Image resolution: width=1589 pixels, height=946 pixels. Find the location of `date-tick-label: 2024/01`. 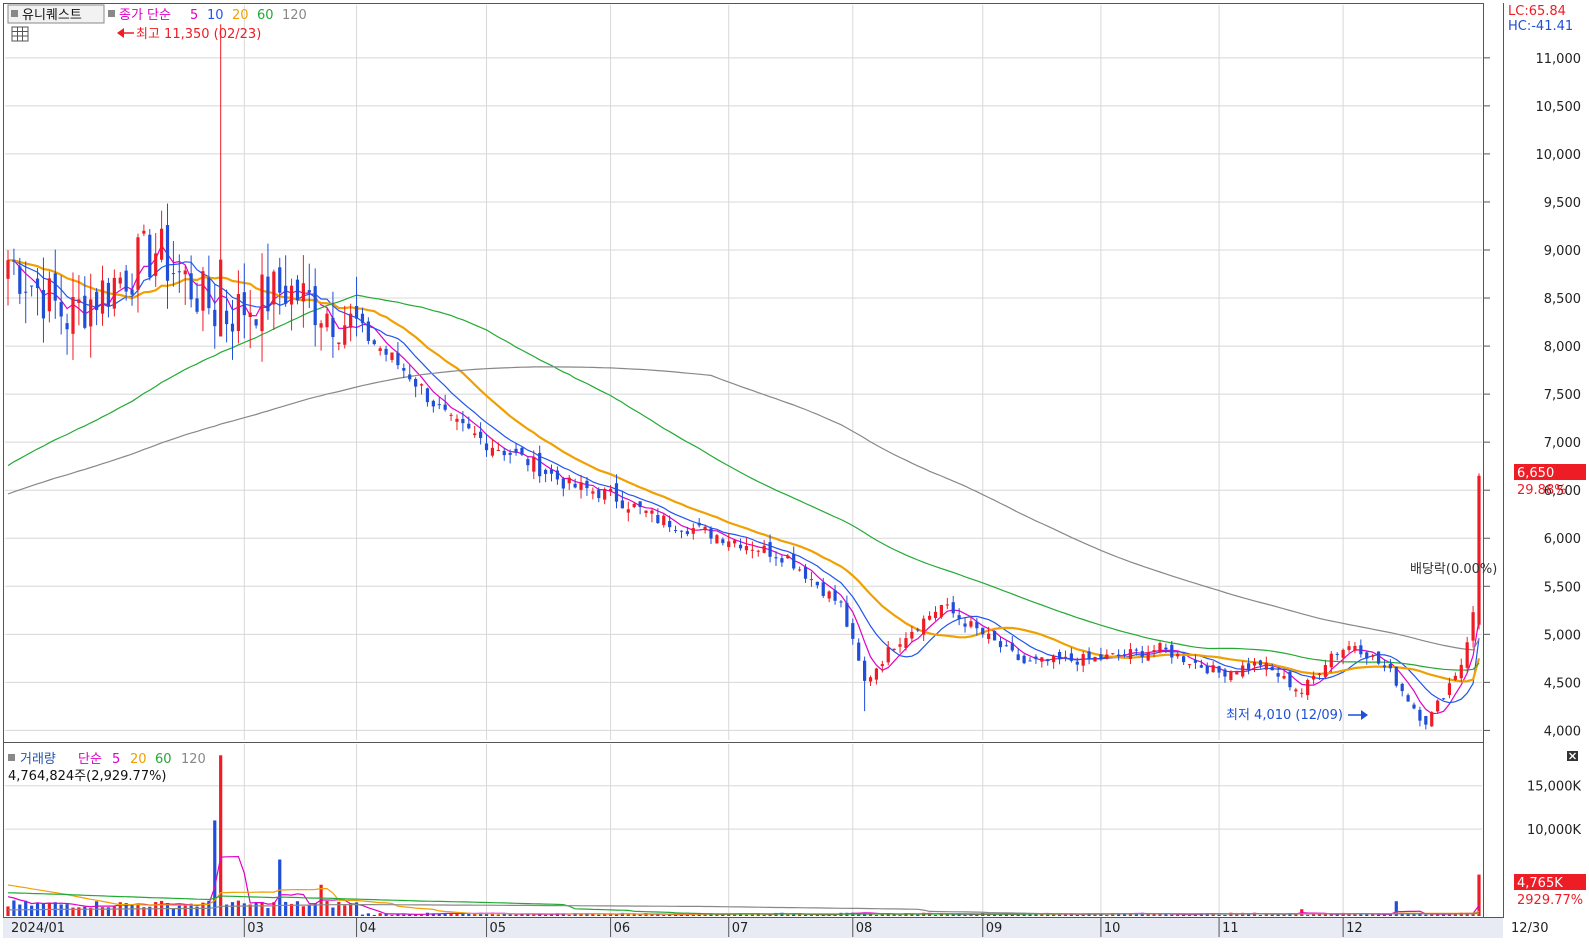

date-tick-label: 2024/01 is located at coordinates (38, 928).